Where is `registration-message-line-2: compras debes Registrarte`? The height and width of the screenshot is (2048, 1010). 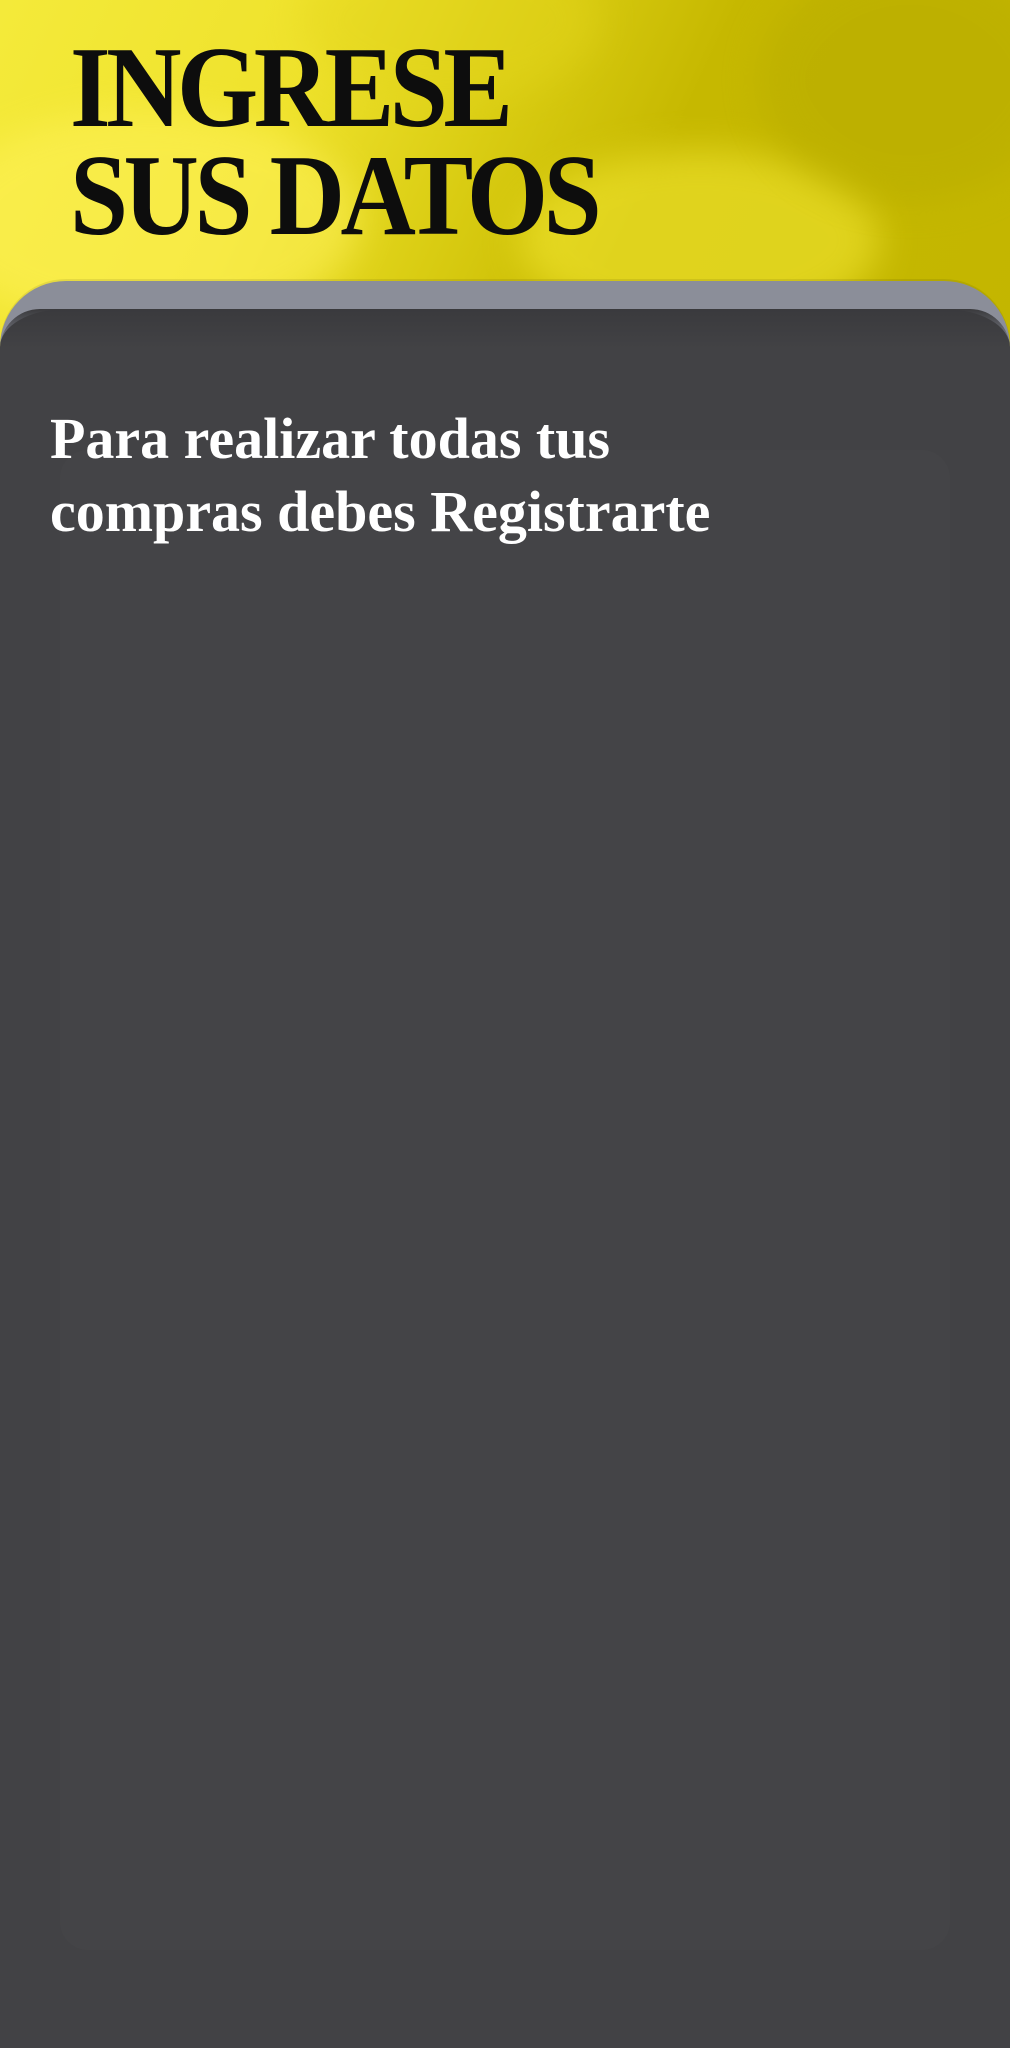 registration-message-line-2: compras debes Registrarte is located at coordinates (380, 511).